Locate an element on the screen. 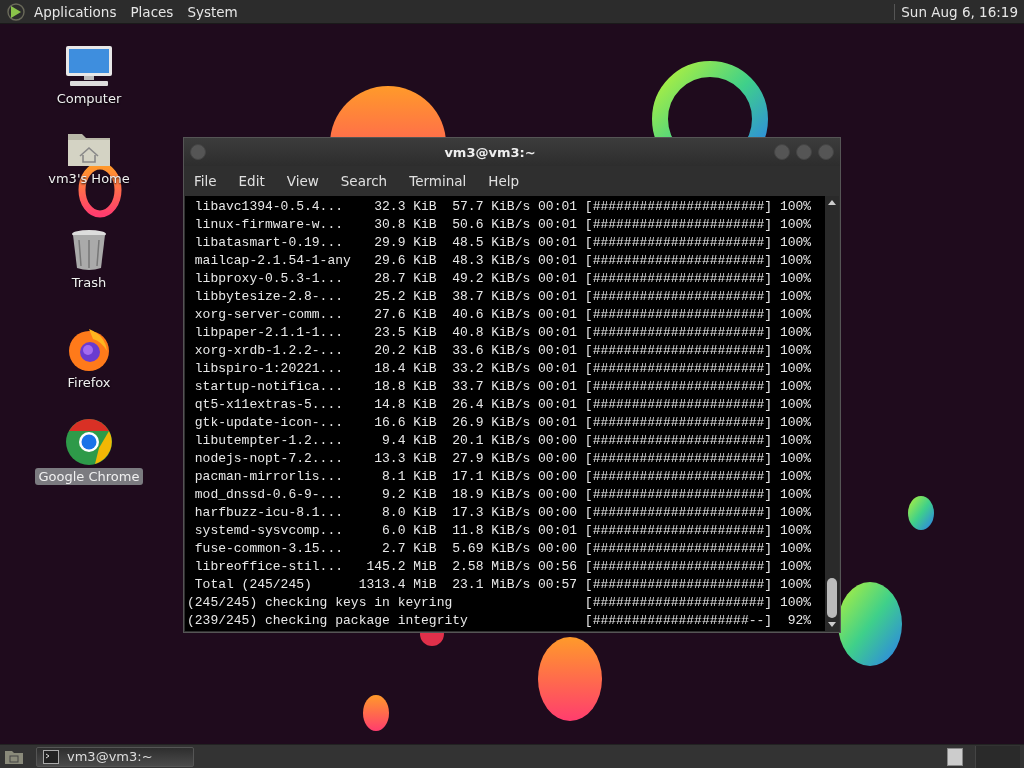 The height and width of the screenshot is (768, 1024). icon-label: Google Chrome is located at coordinates (89, 476).